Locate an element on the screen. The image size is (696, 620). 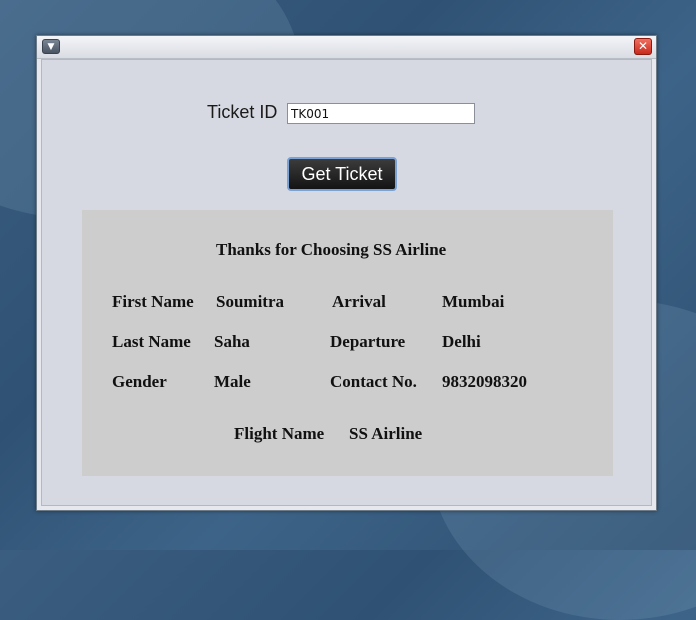
get-ticket-button: Get Ticket is located at coordinates (342, 174).